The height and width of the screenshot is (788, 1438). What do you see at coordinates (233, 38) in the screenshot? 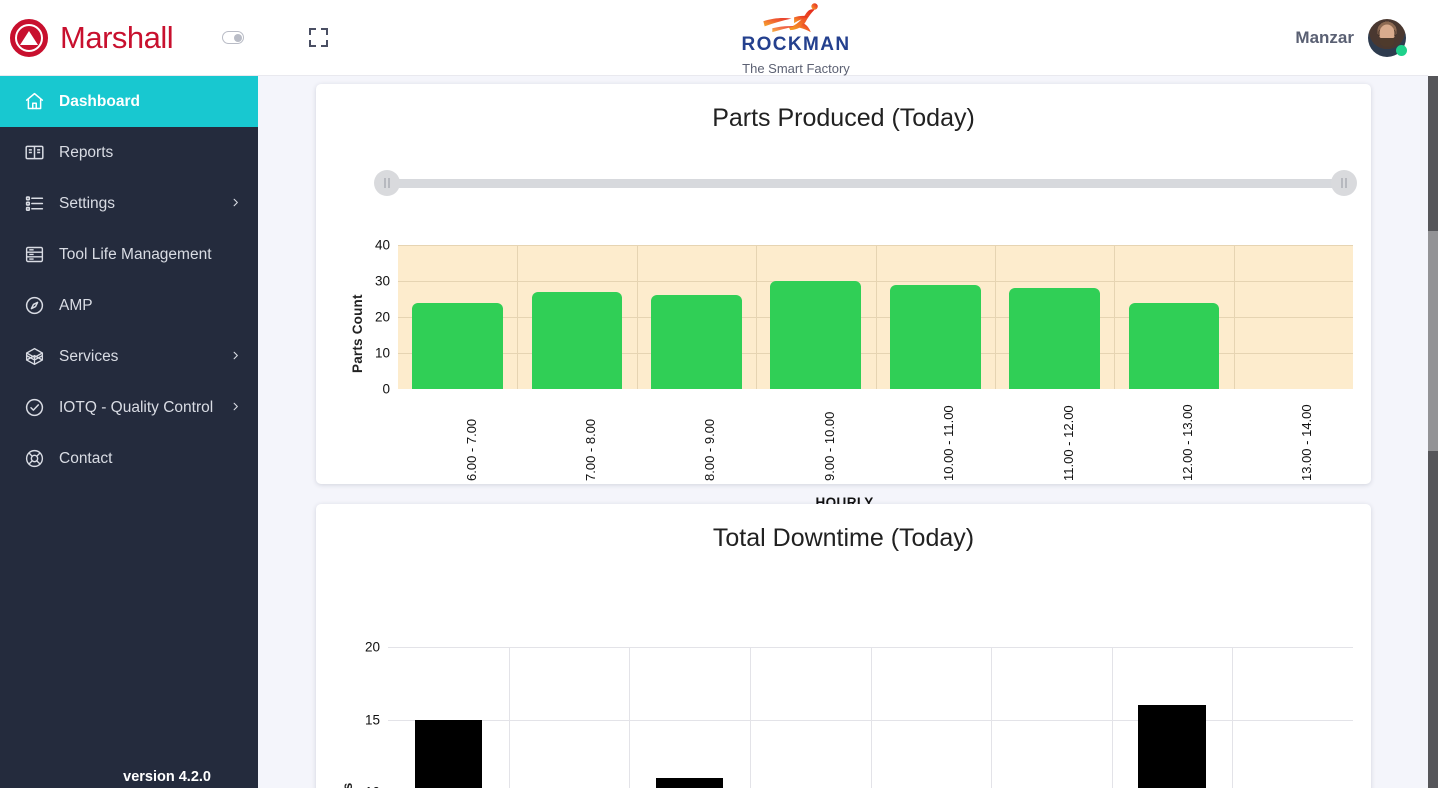
I see `theme-toggle-icon` at bounding box center [233, 38].